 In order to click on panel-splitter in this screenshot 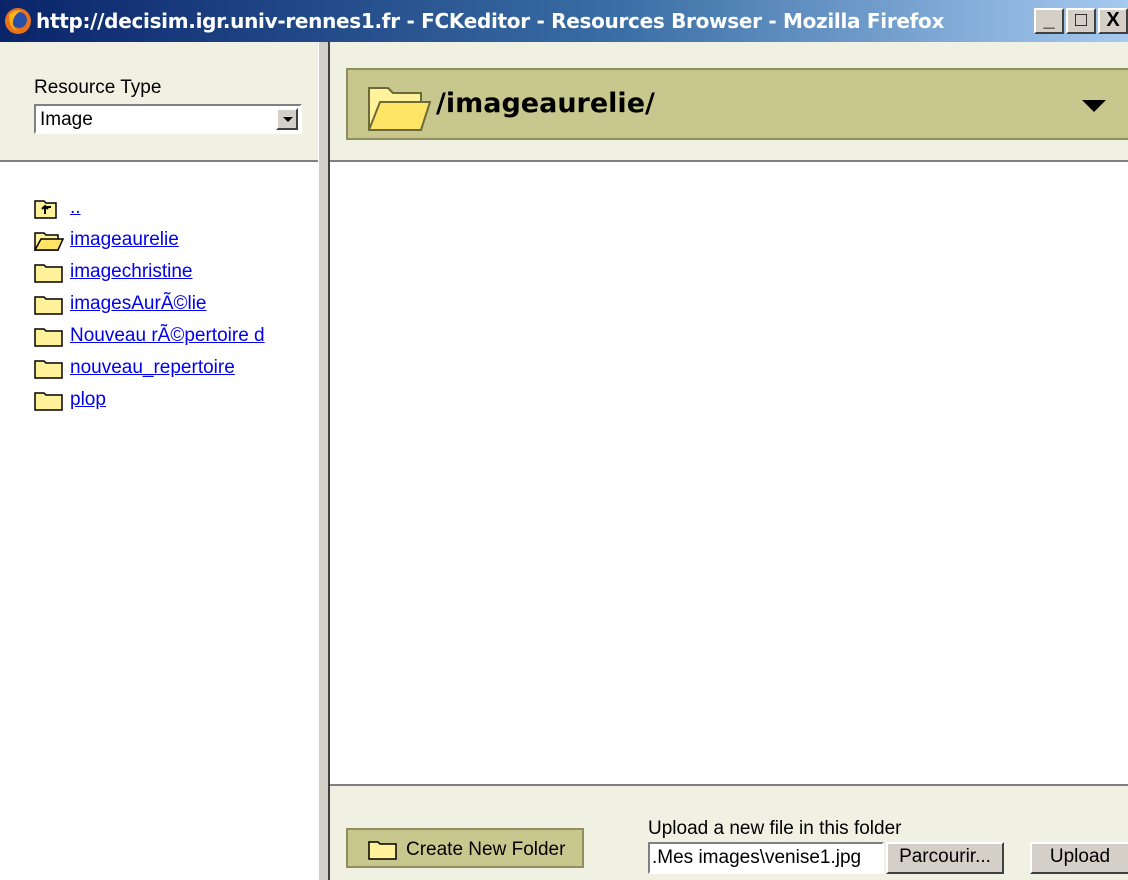, I will do `click(324, 461)`.